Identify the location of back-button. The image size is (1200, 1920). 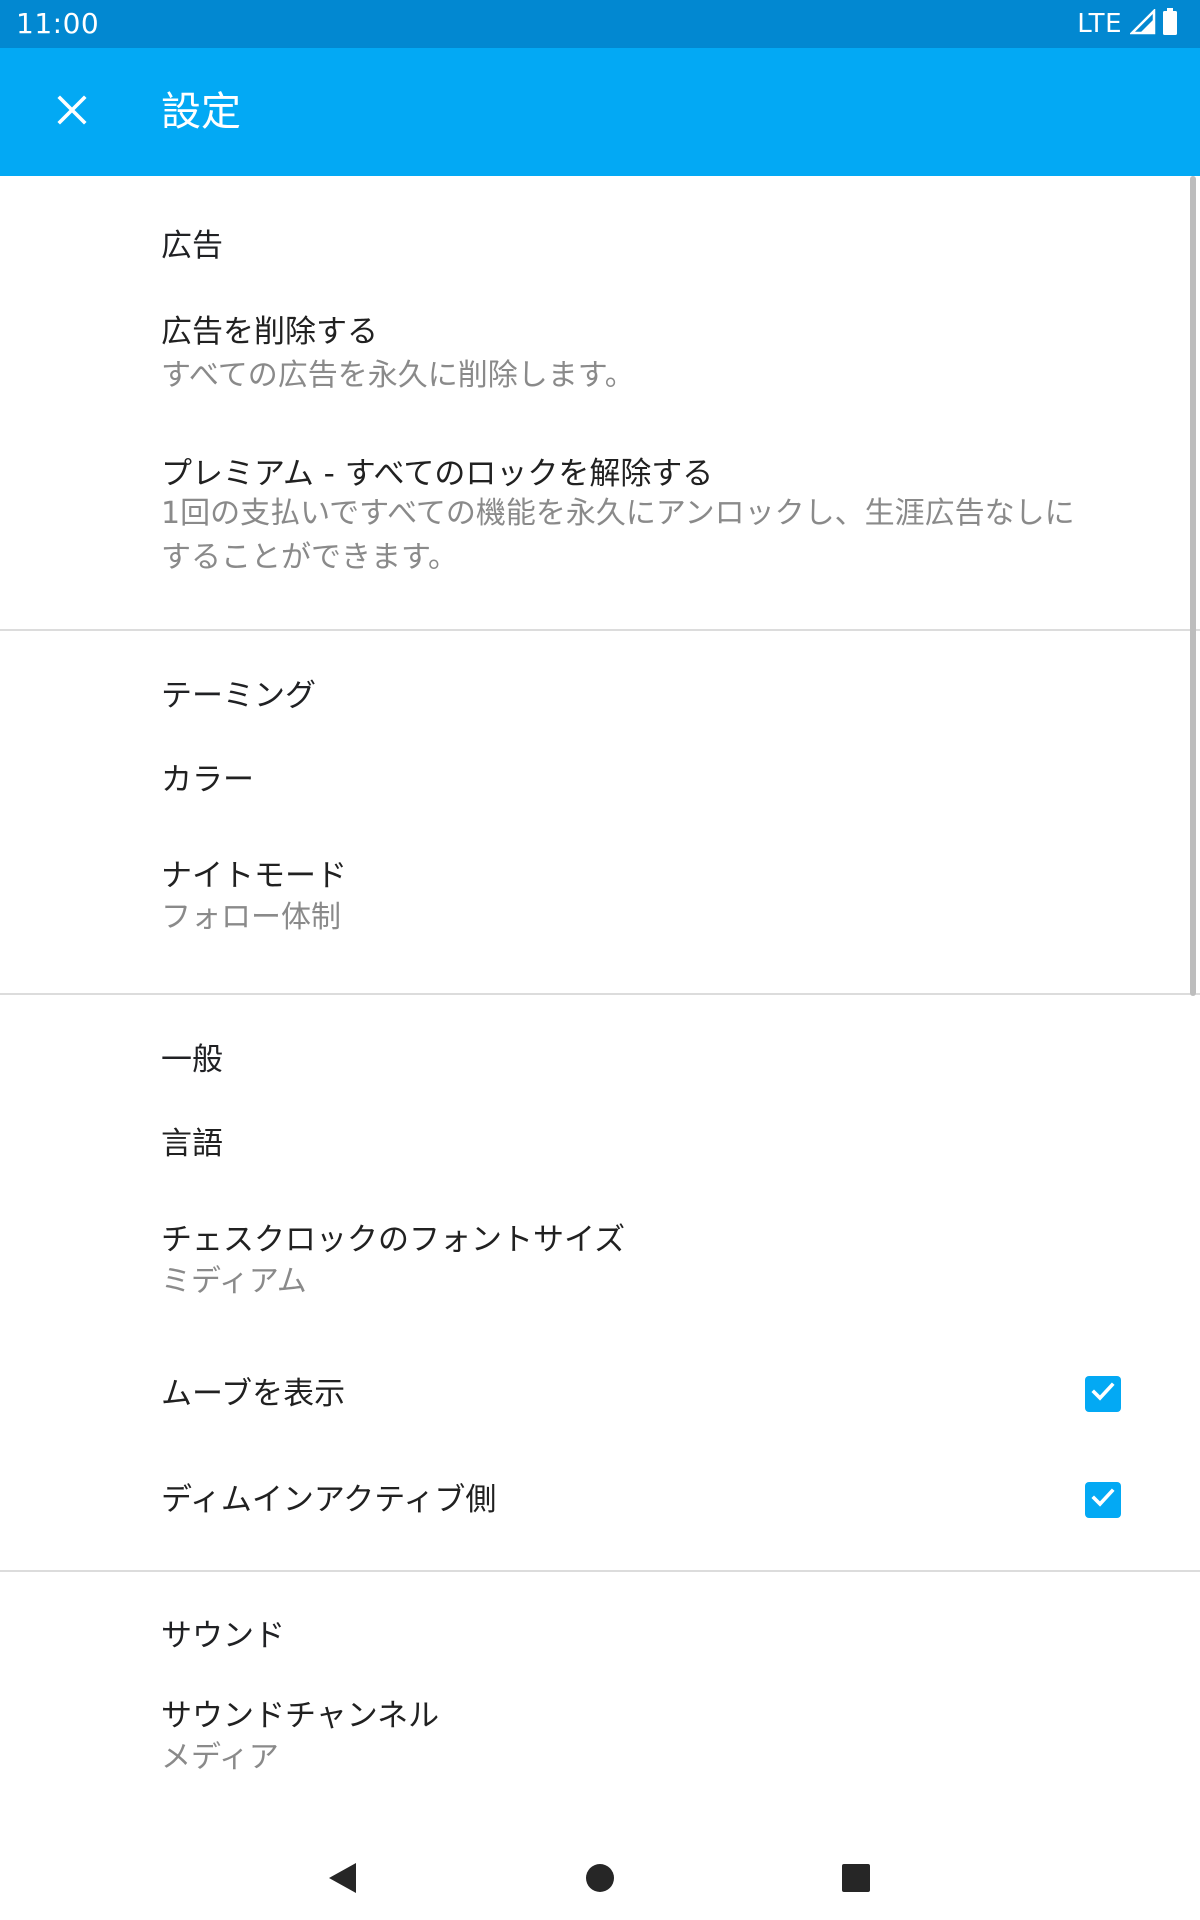
(342, 1880).